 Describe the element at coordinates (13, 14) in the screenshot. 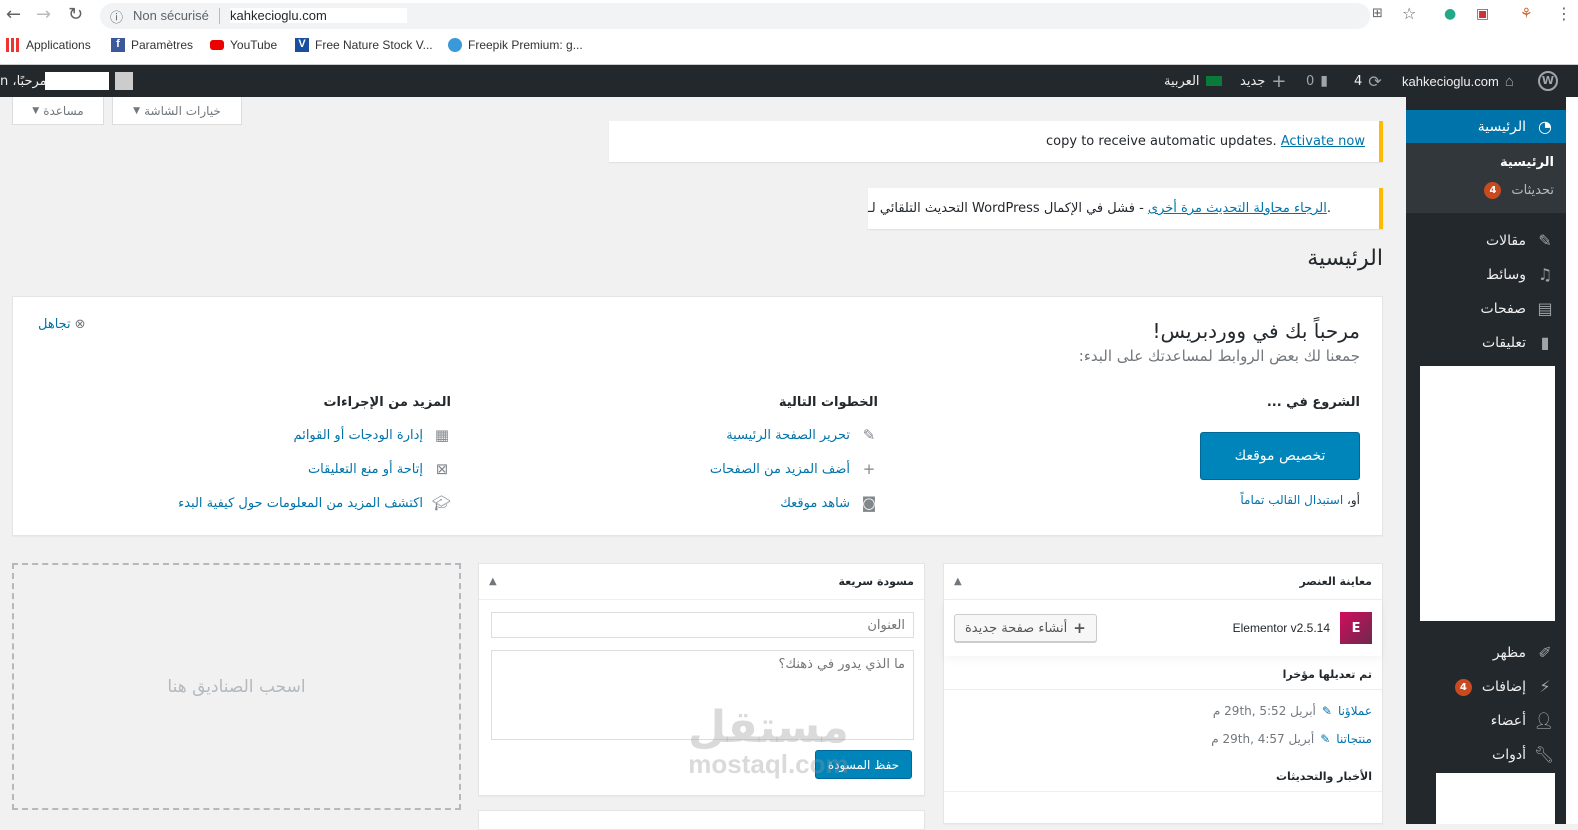

I see `back-icon: ←` at that location.